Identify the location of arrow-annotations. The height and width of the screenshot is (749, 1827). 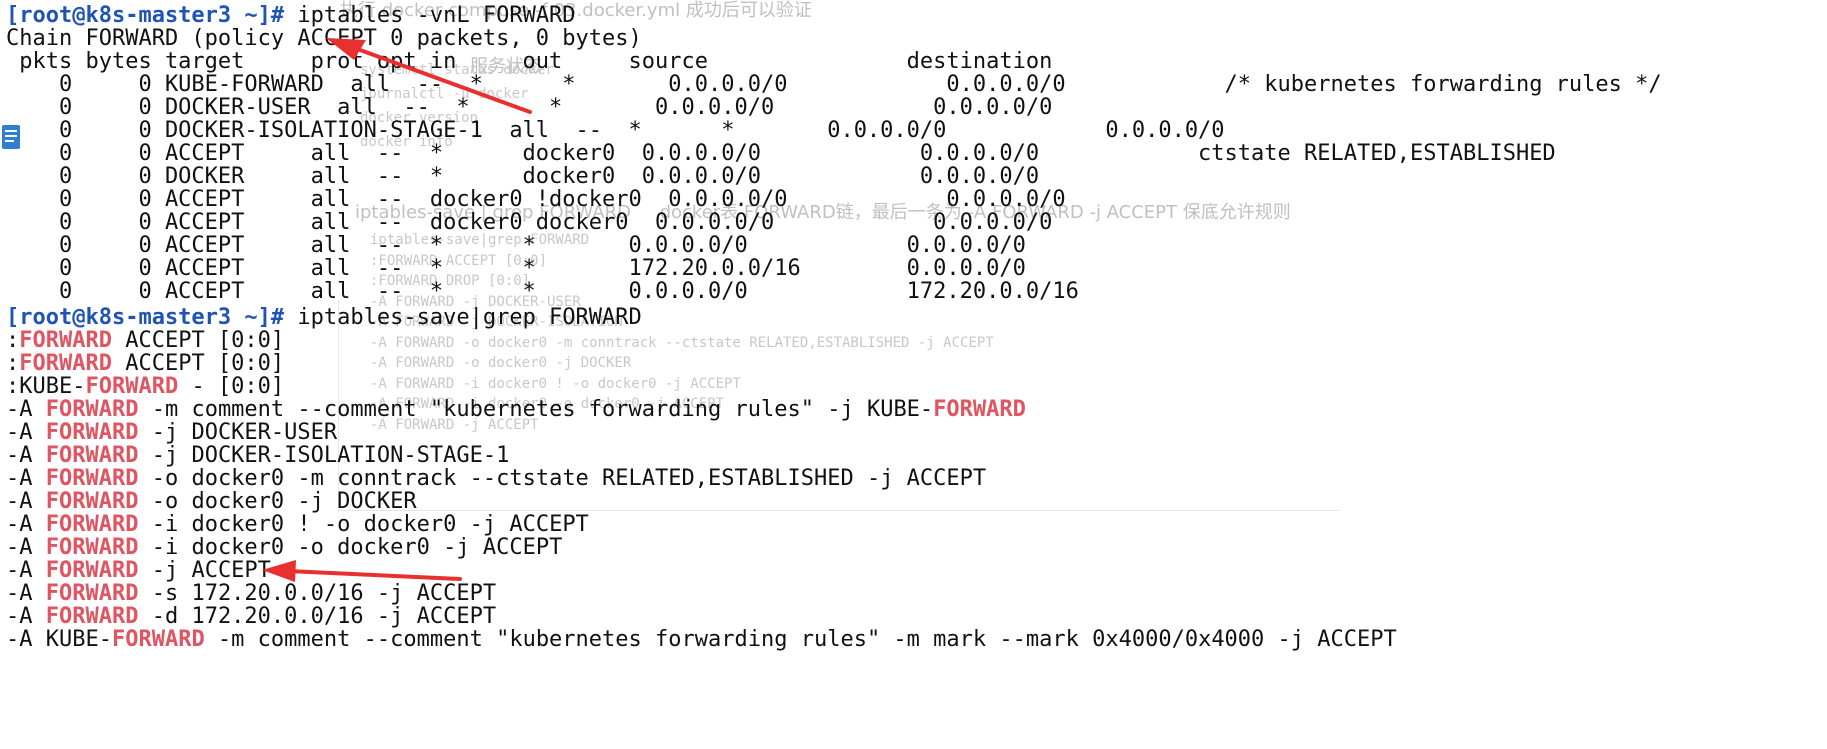
(397, 310).